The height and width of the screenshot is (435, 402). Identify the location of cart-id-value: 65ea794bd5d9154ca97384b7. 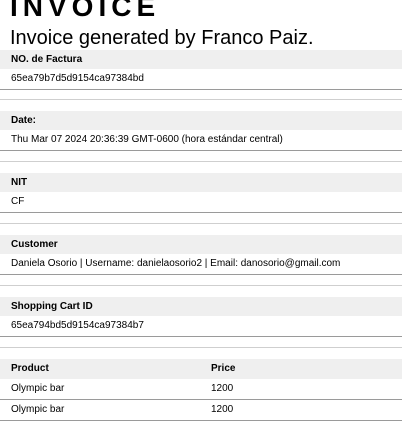
(201, 326).